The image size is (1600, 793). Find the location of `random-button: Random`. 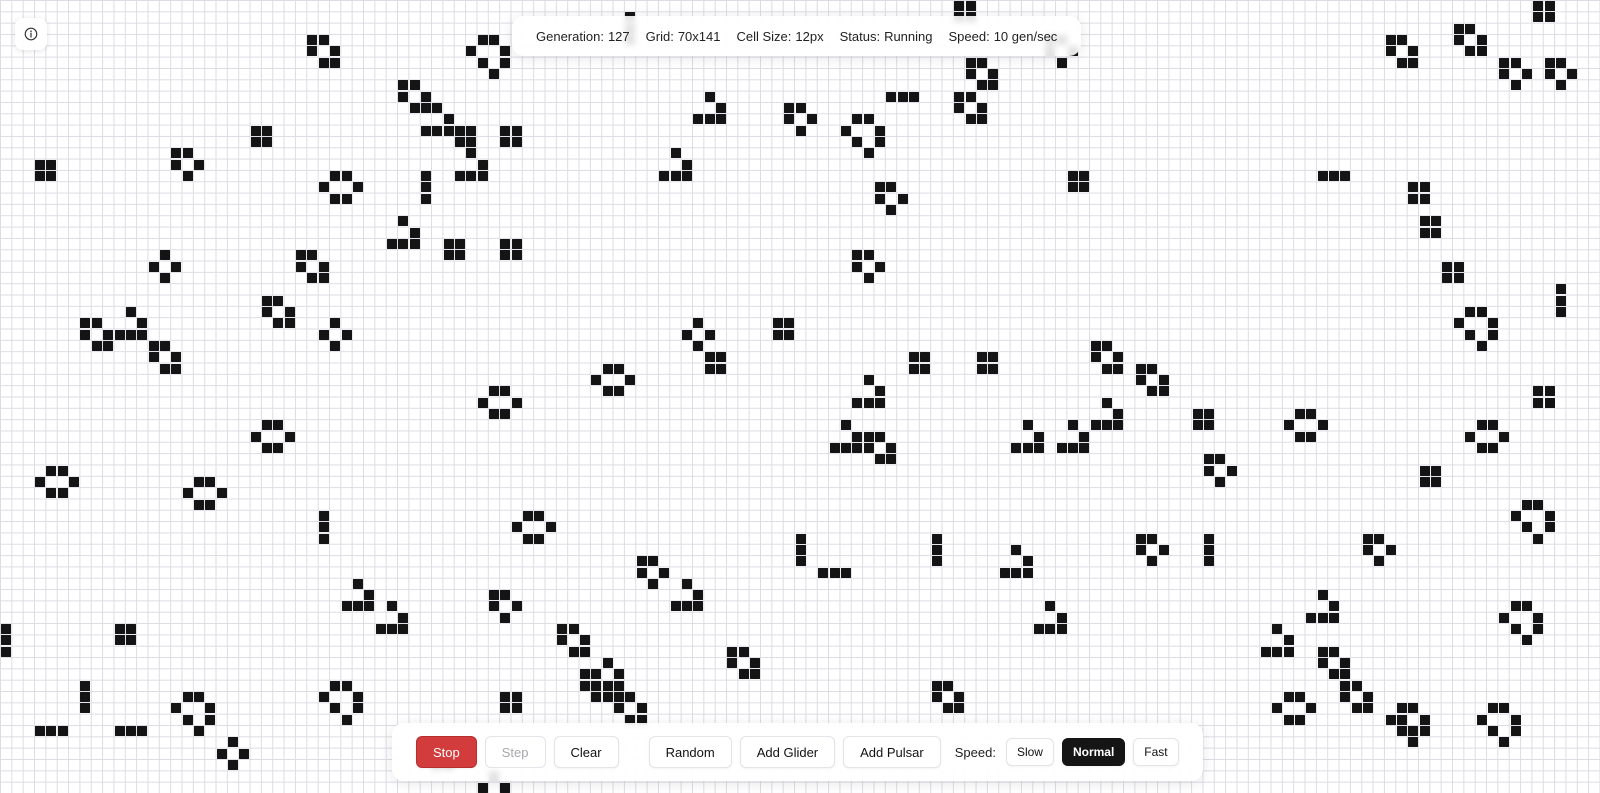

random-button: Random is located at coordinates (690, 752).